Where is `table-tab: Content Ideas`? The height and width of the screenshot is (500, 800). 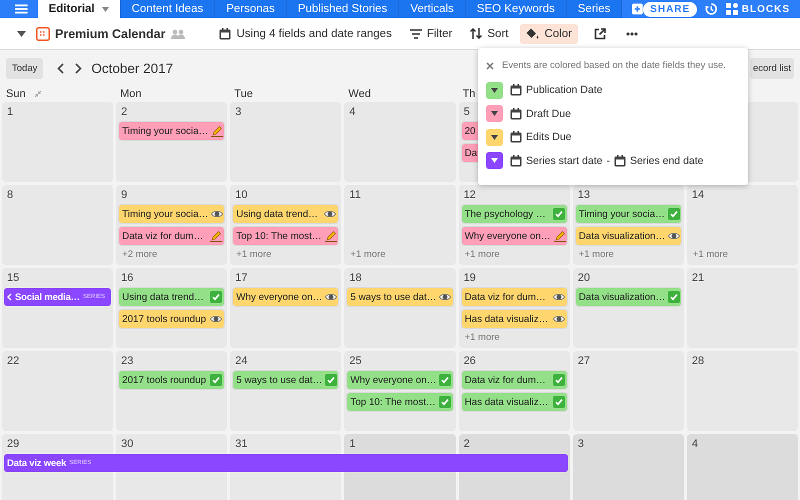 table-tab: Content Ideas is located at coordinates (168, 9).